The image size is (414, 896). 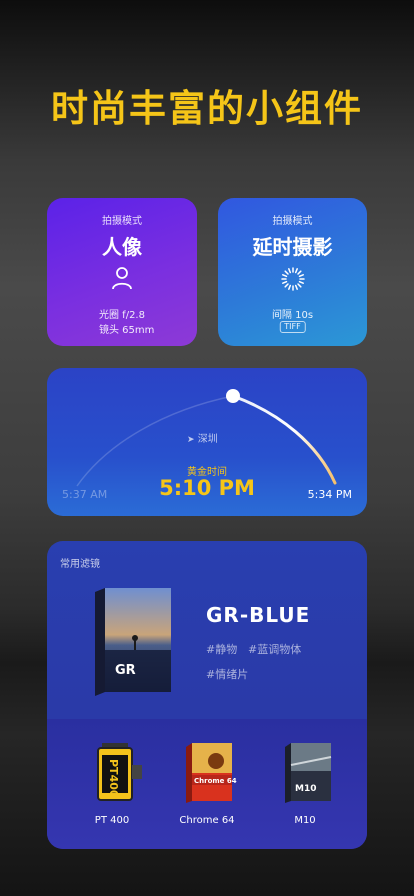 What do you see at coordinates (85, 494) in the screenshot?
I see `start-time: 5:37 AM` at bounding box center [85, 494].